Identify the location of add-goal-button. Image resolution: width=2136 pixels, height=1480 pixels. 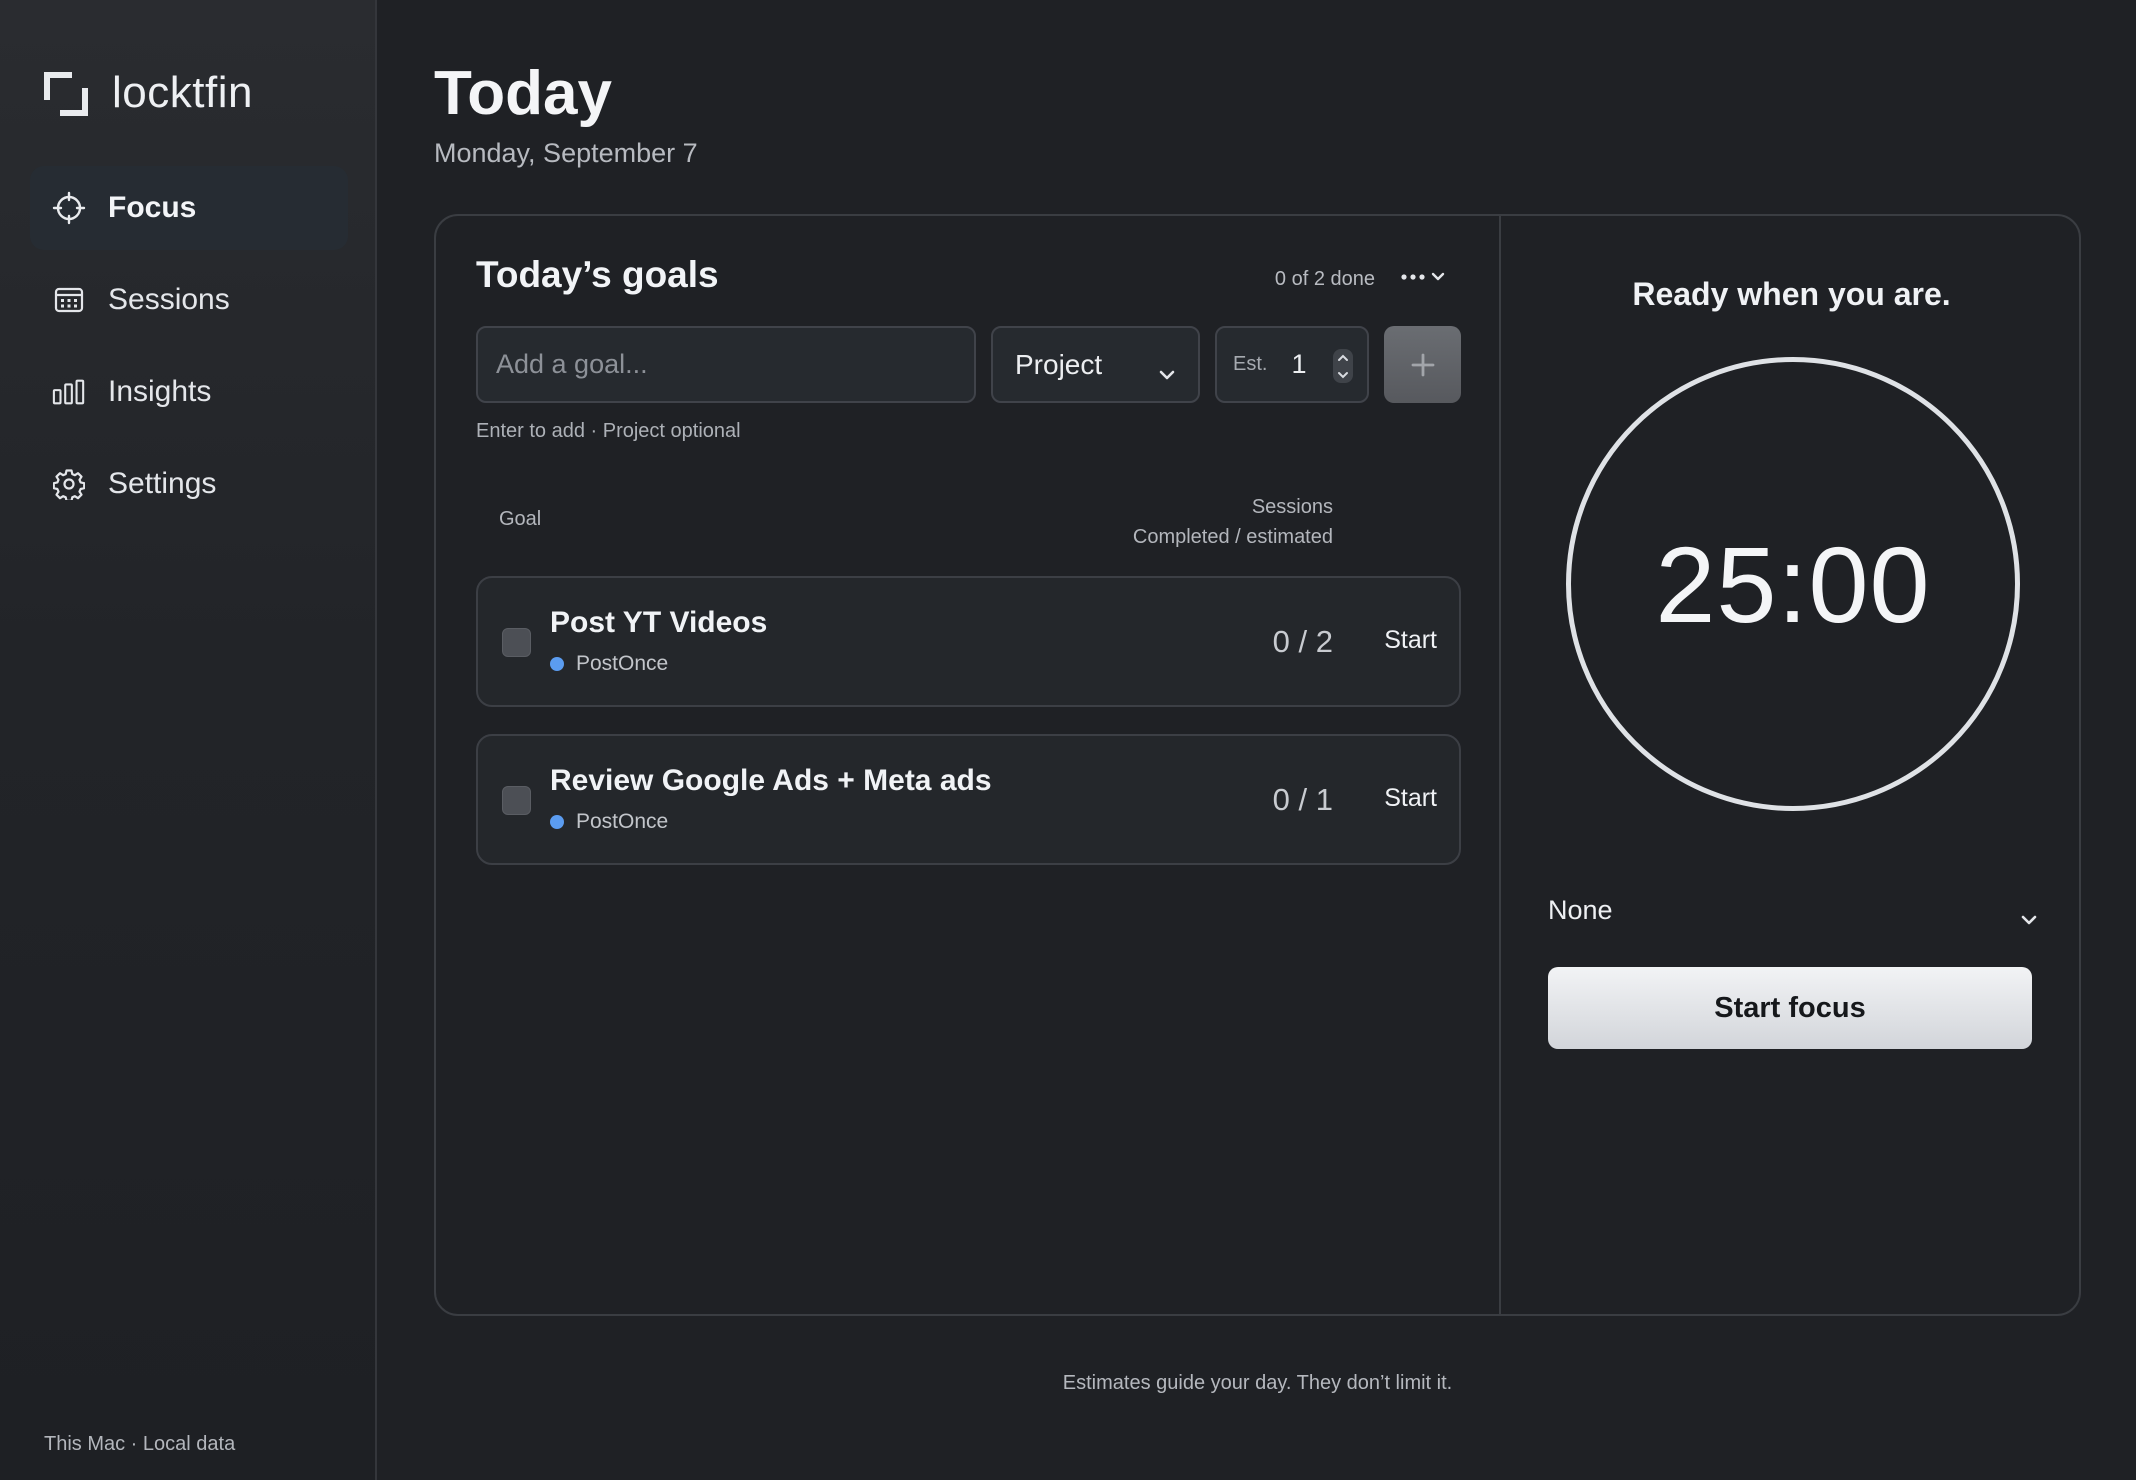
(1422, 364).